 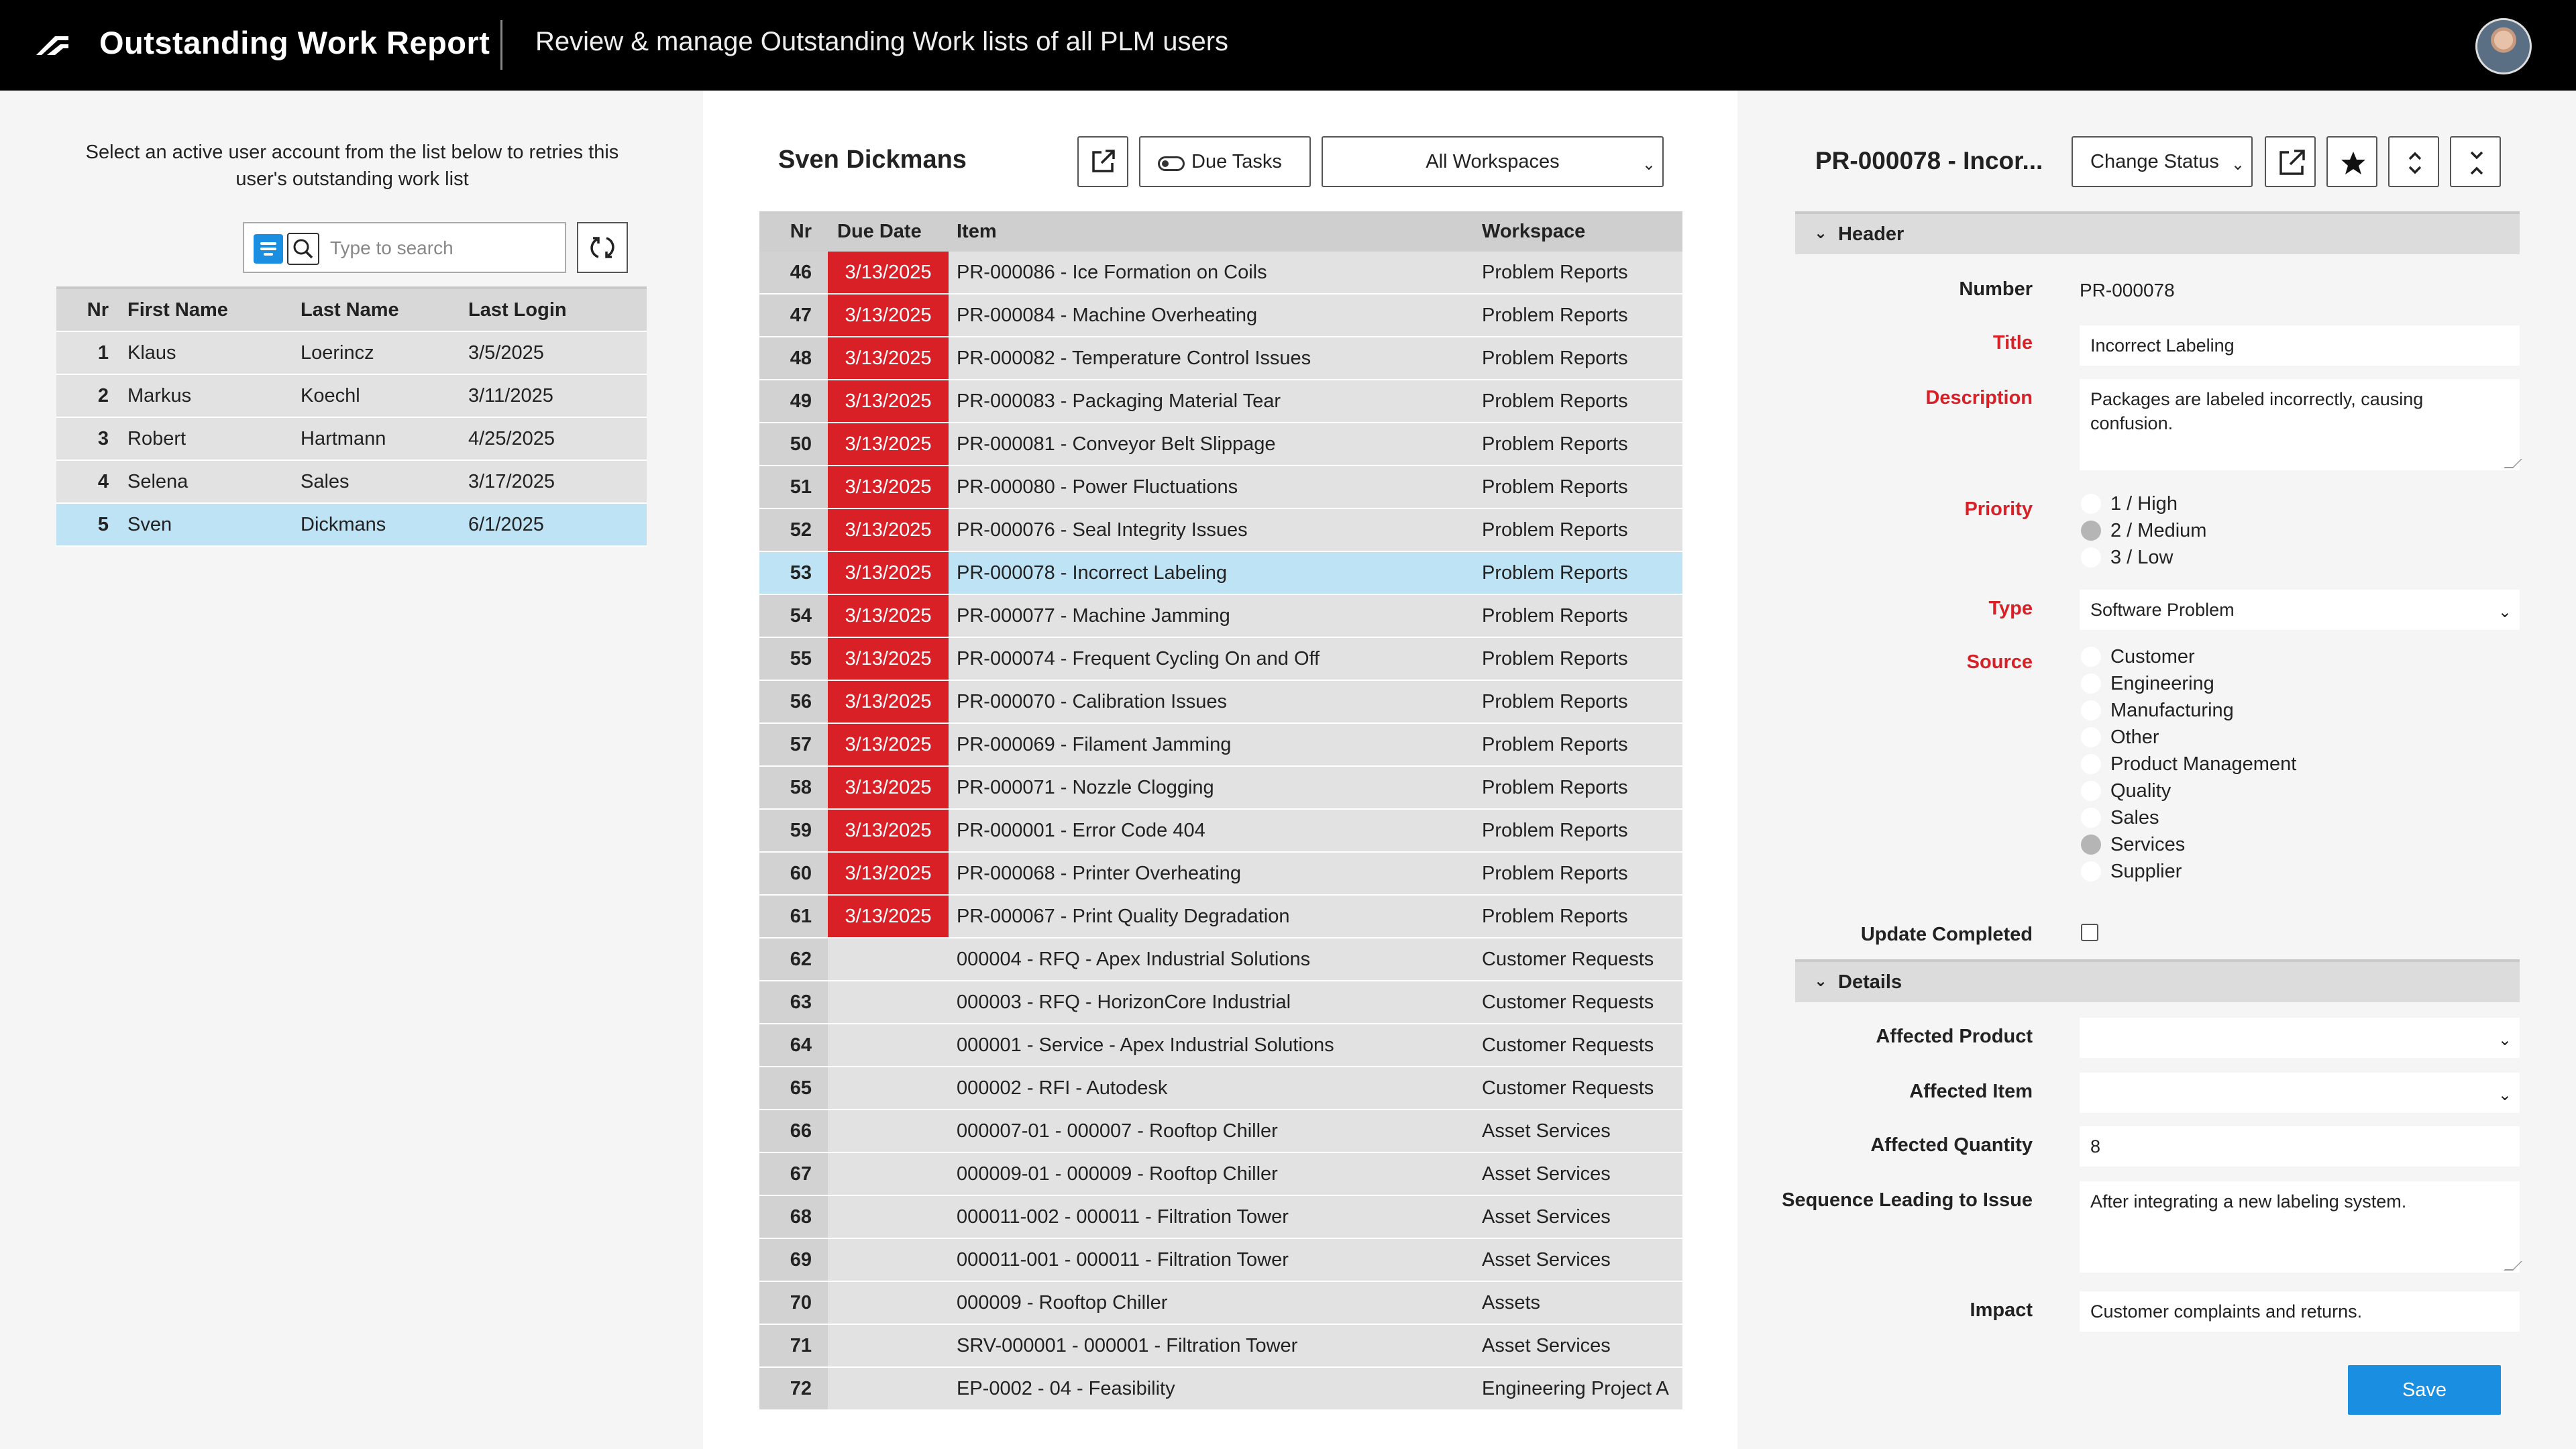 What do you see at coordinates (2188, 871) in the screenshot?
I see `source-option: Supplier` at bounding box center [2188, 871].